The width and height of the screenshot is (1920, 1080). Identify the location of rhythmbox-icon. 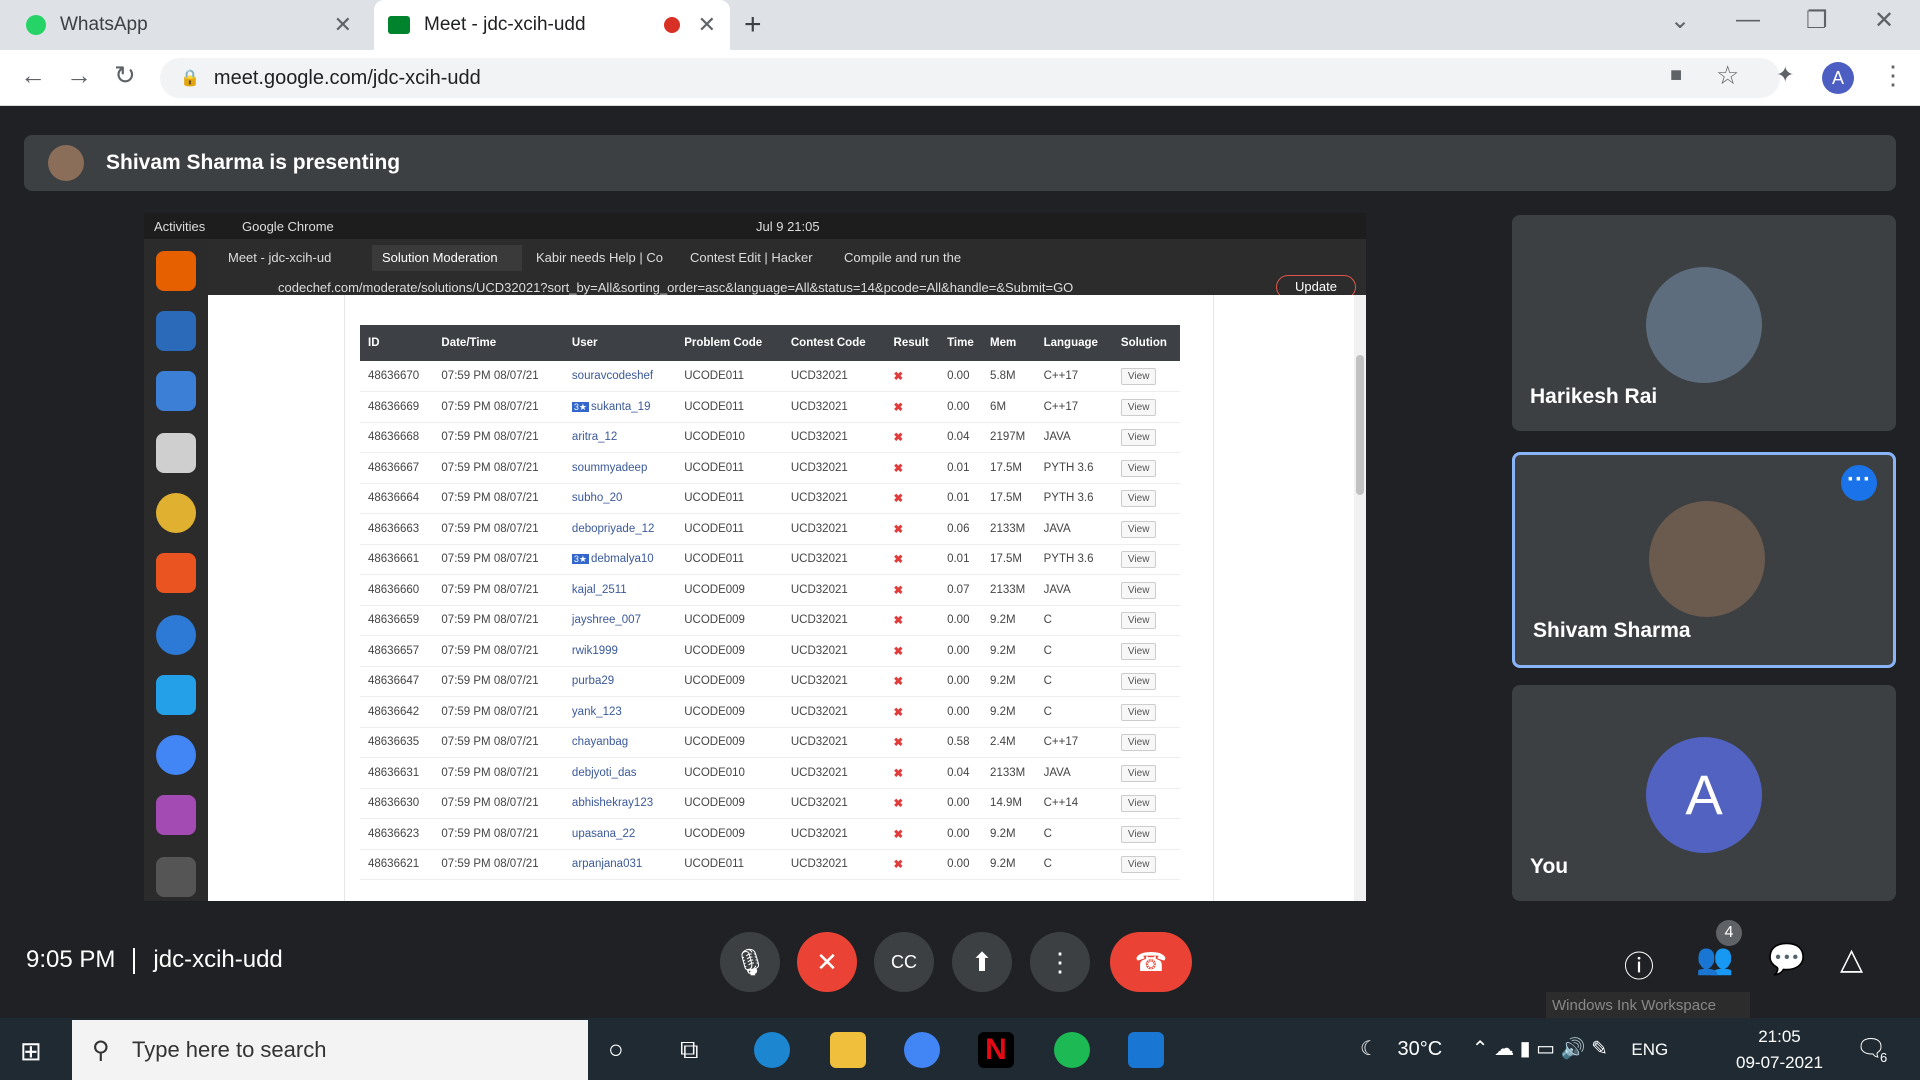
(176, 513).